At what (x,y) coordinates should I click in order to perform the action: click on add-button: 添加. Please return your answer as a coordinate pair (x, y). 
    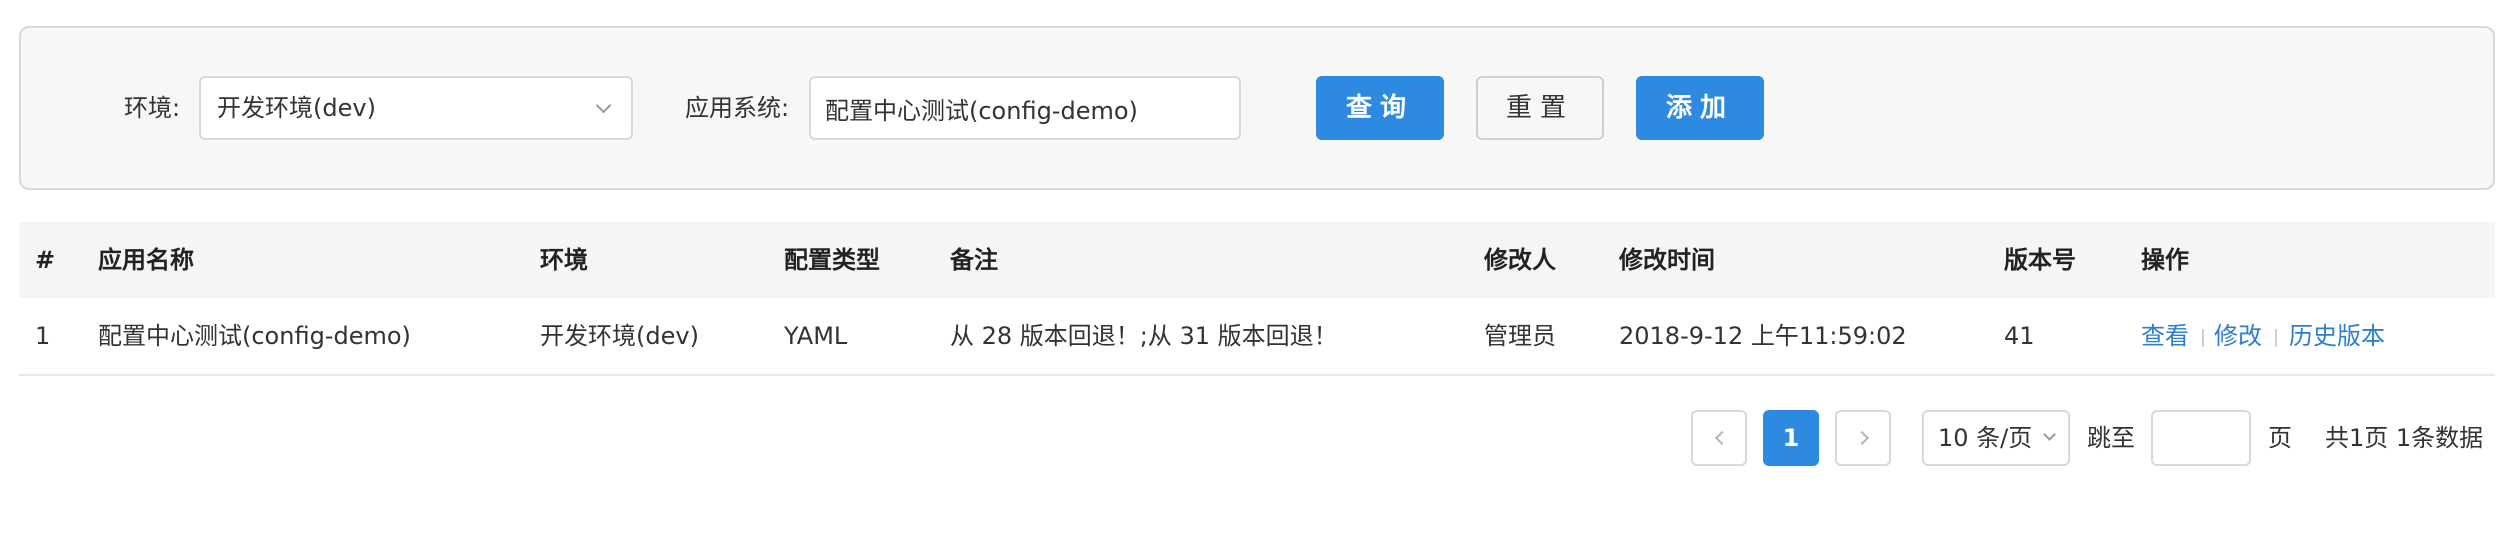
    Looking at the image, I should click on (1700, 108).